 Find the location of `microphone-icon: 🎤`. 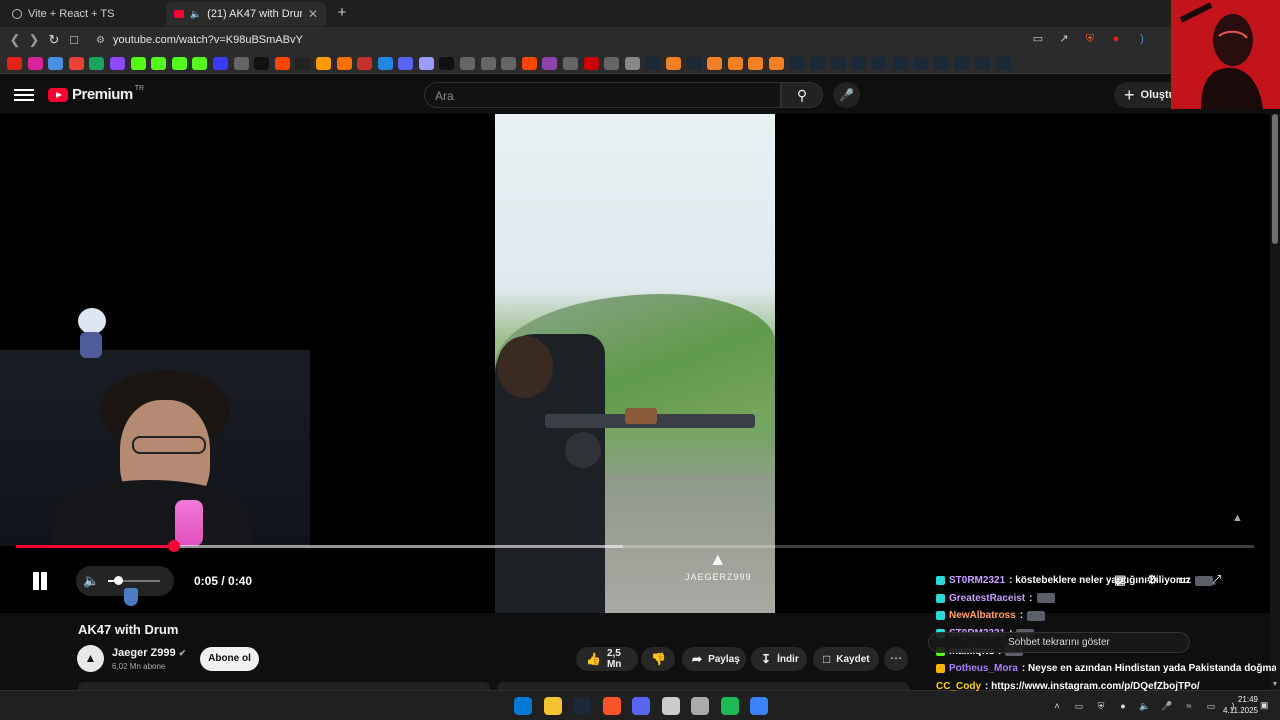

microphone-icon: 🎤 is located at coordinates (846, 95).